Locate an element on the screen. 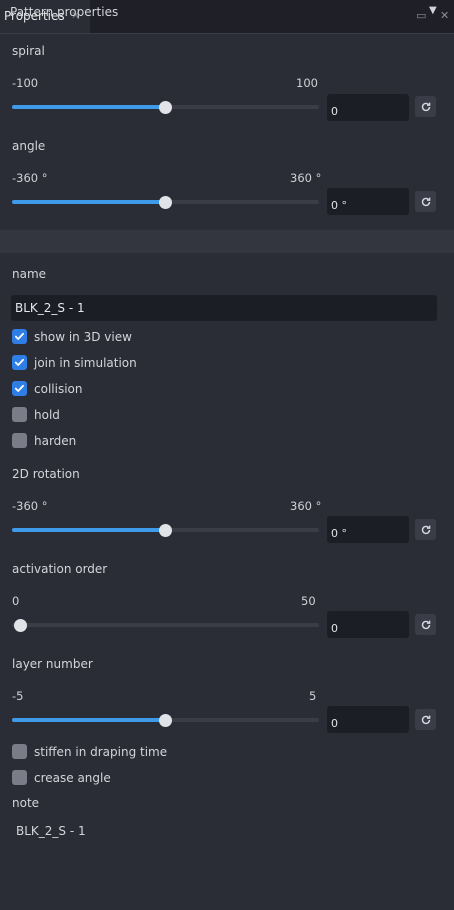 Image resolution: width=454 pixels, height=910 pixels. spiral-label: spiral is located at coordinates (28, 51).